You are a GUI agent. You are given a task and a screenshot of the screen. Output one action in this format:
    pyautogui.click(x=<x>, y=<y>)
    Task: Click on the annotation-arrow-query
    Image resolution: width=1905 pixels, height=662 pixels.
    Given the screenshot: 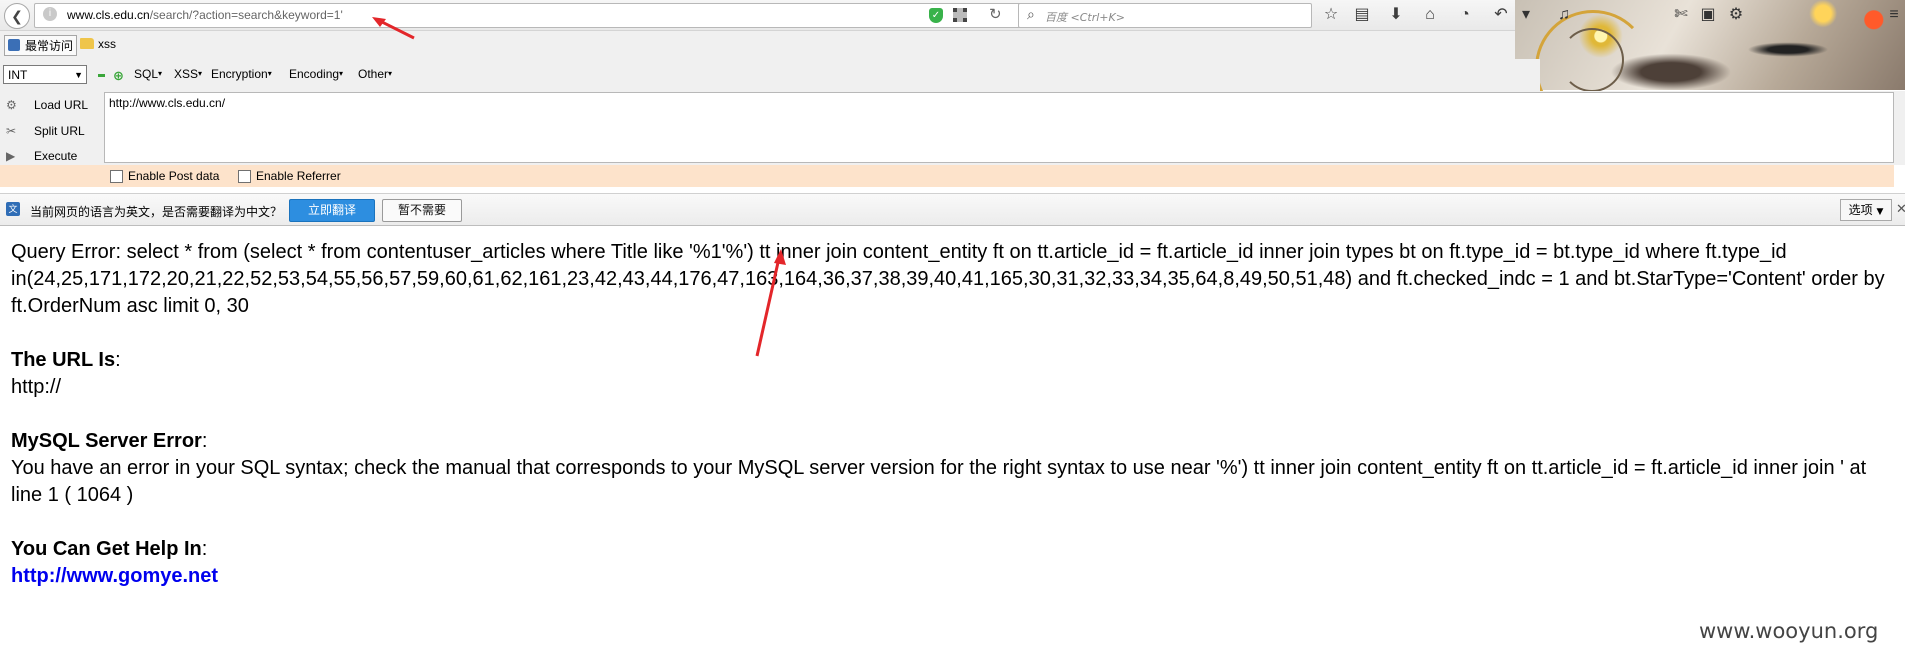 What is the action you would take?
    pyautogui.click(x=770, y=303)
    